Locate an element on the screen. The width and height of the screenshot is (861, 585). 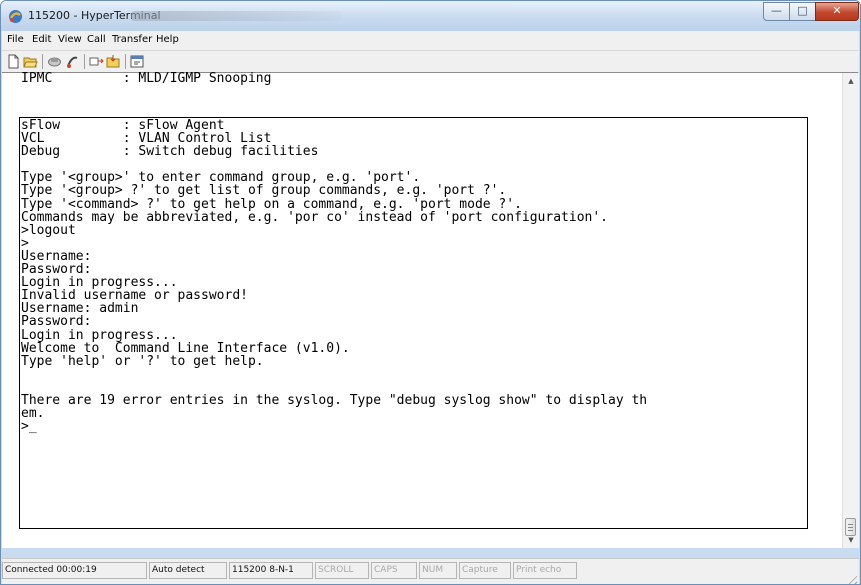
menu-file: File is located at coordinates (15, 39).